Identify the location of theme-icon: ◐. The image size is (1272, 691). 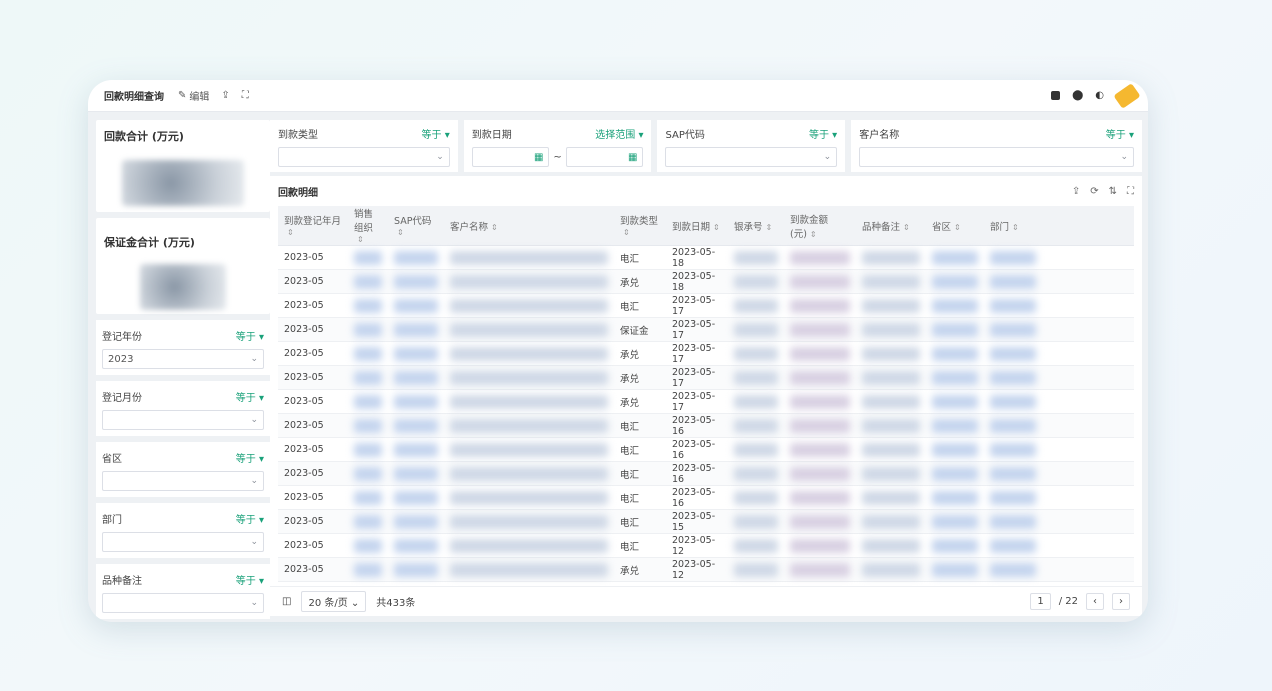
(1099, 95).